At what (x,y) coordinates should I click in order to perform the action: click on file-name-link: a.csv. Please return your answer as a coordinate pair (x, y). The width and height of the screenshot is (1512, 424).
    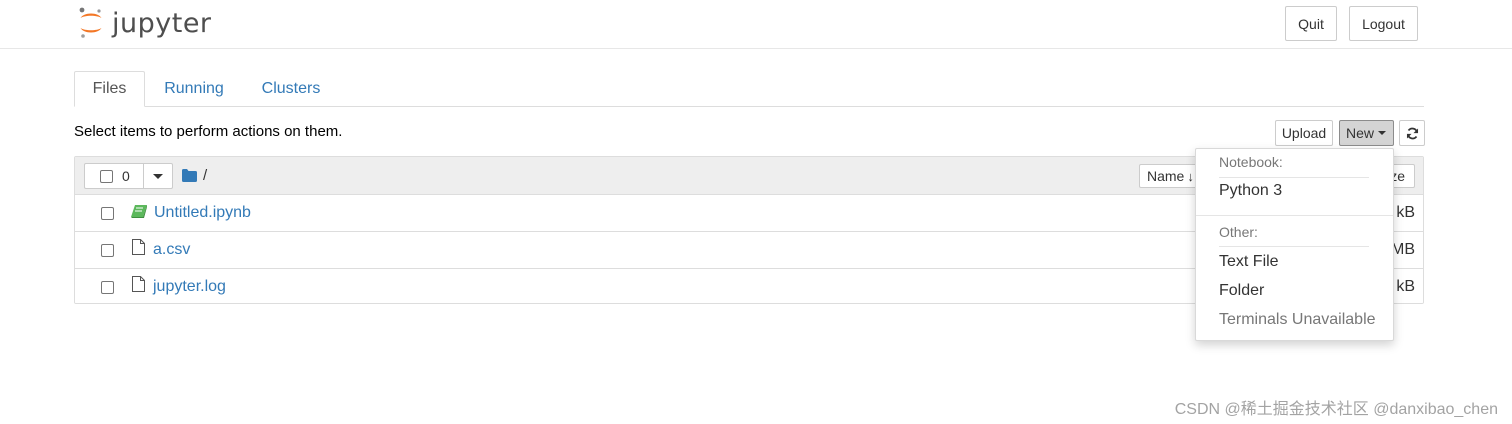
    Looking at the image, I should click on (171, 250).